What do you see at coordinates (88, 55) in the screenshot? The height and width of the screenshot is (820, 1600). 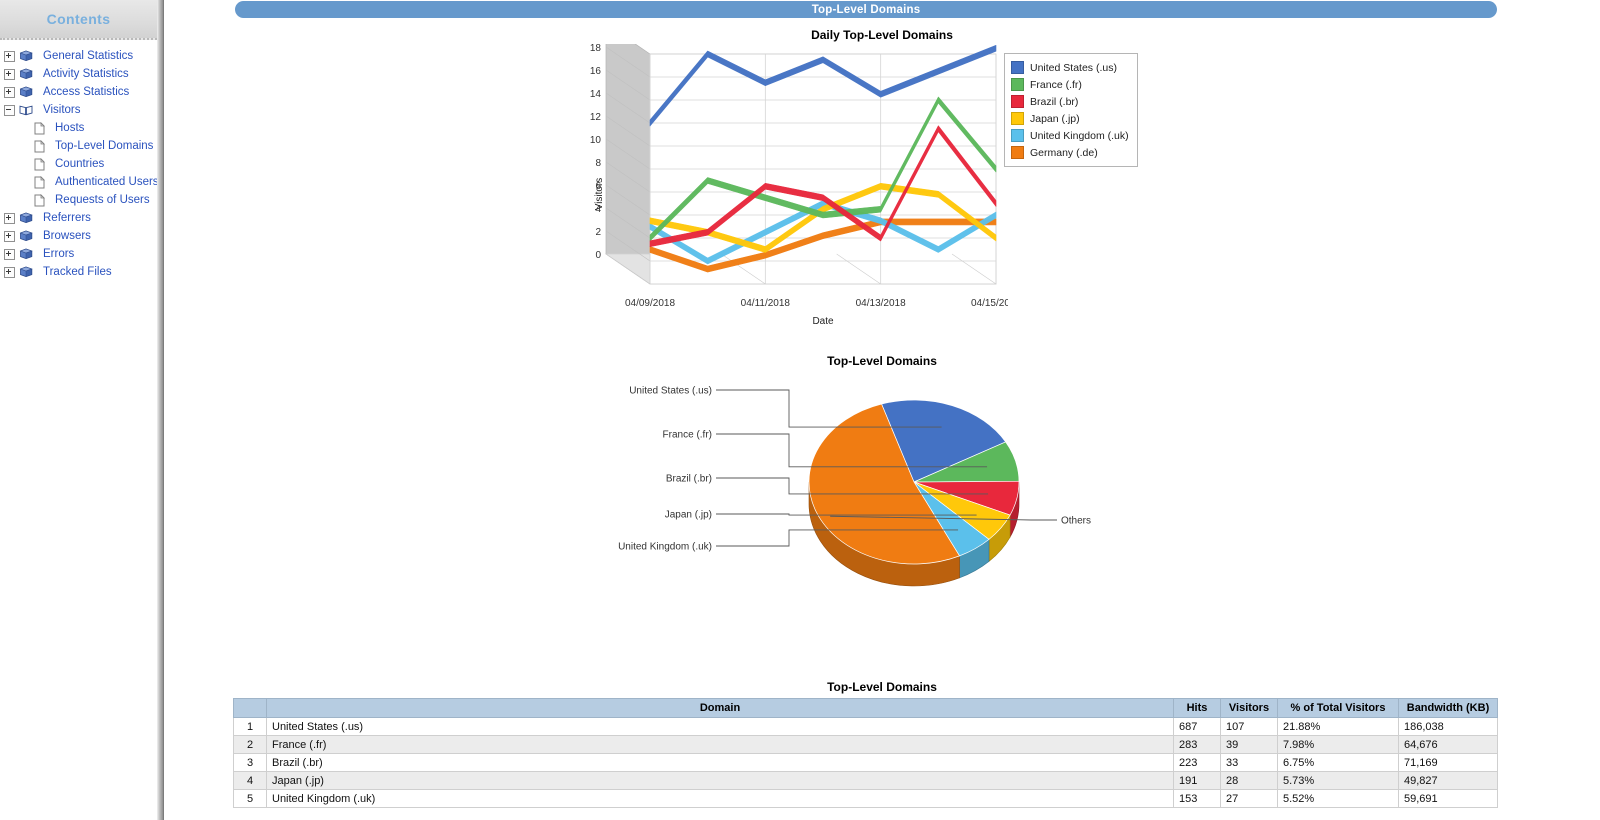 I see `sidebar-item-label: General Statistics` at bounding box center [88, 55].